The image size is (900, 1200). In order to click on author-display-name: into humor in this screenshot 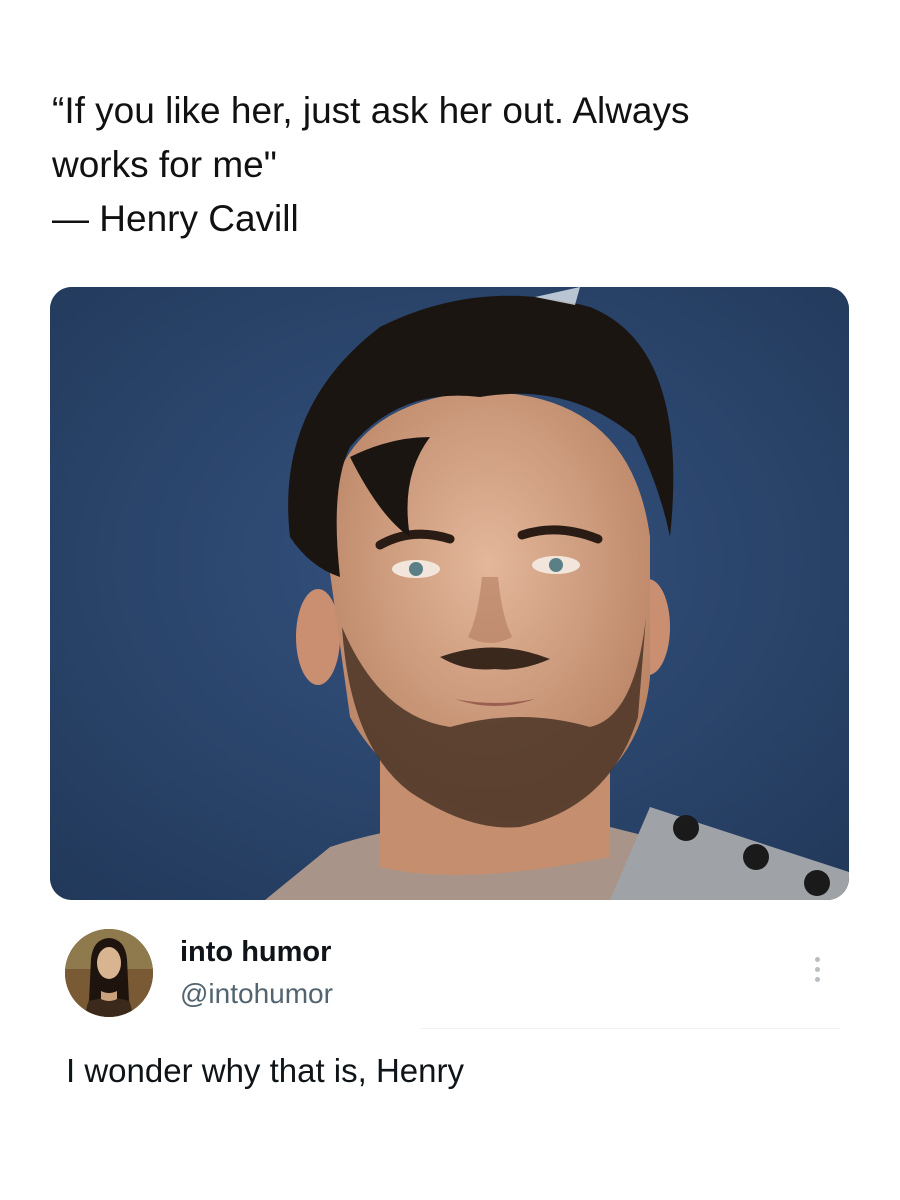, I will do `click(255, 952)`.